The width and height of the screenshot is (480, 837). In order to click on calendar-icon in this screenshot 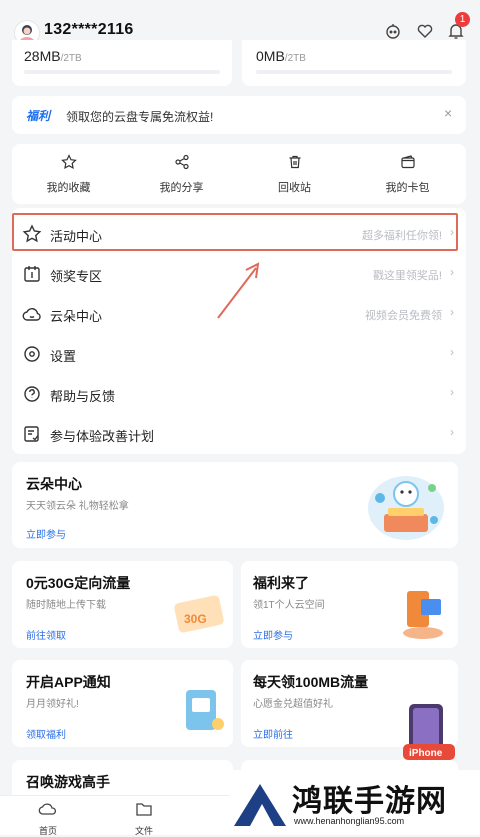, I will do `click(32, 274)`.